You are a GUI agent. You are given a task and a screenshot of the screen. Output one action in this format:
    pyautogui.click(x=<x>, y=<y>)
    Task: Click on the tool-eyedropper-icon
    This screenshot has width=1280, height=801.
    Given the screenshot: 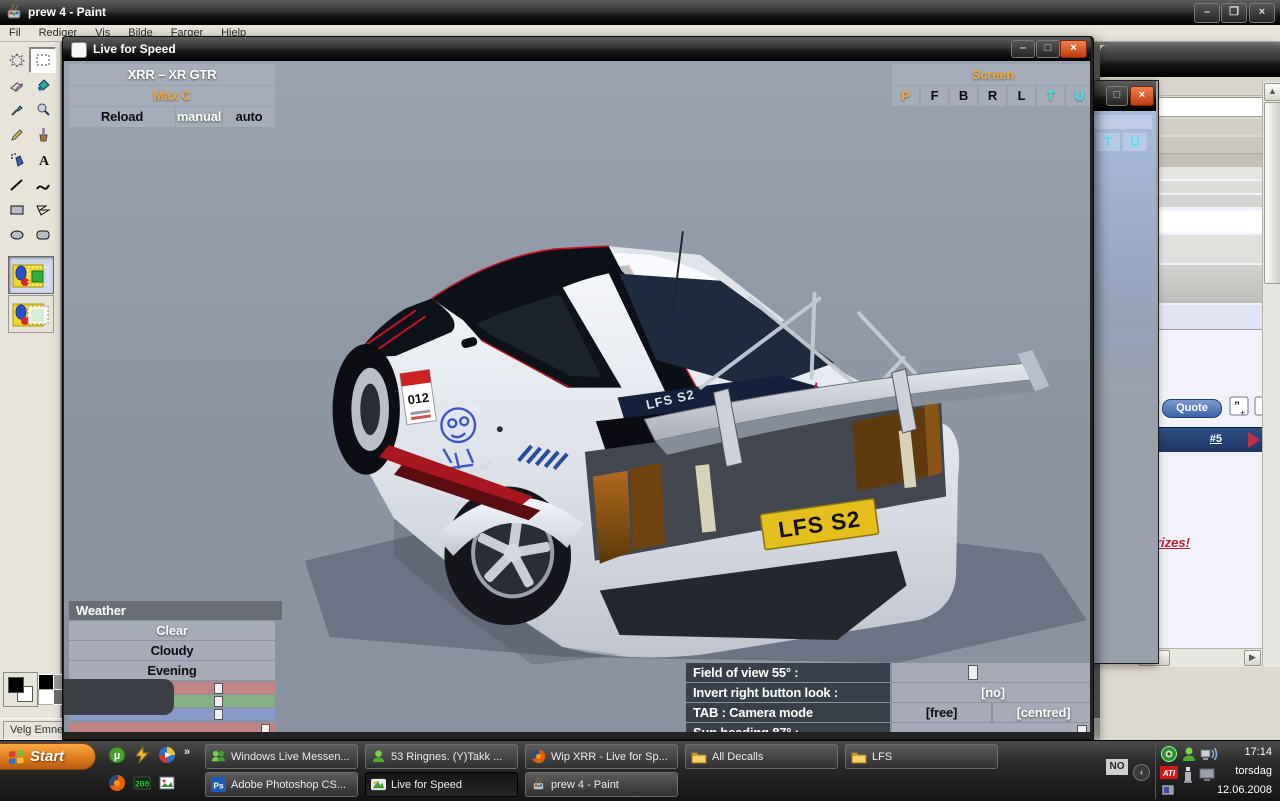 What is the action you would take?
    pyautogui.click(x=16, y=110)
    